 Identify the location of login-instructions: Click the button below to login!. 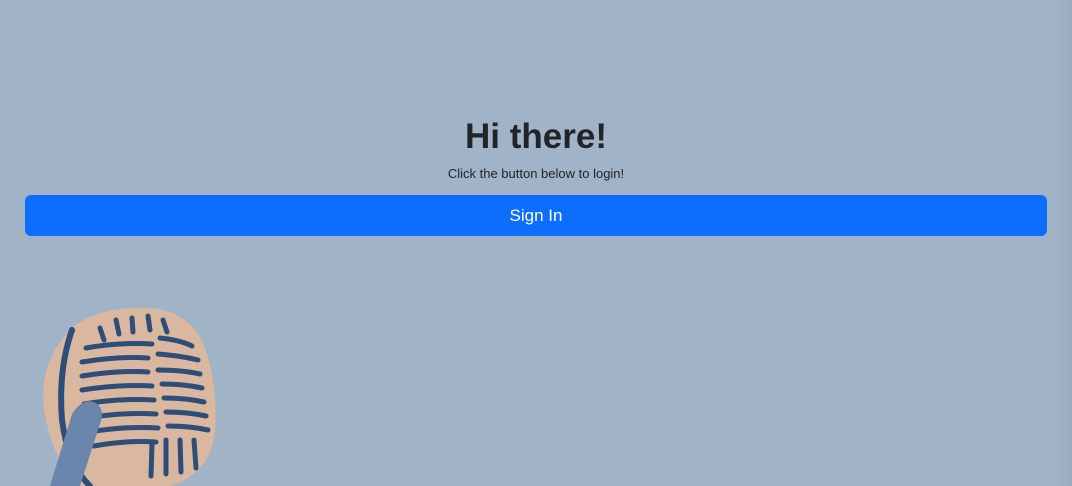
(536, 173).